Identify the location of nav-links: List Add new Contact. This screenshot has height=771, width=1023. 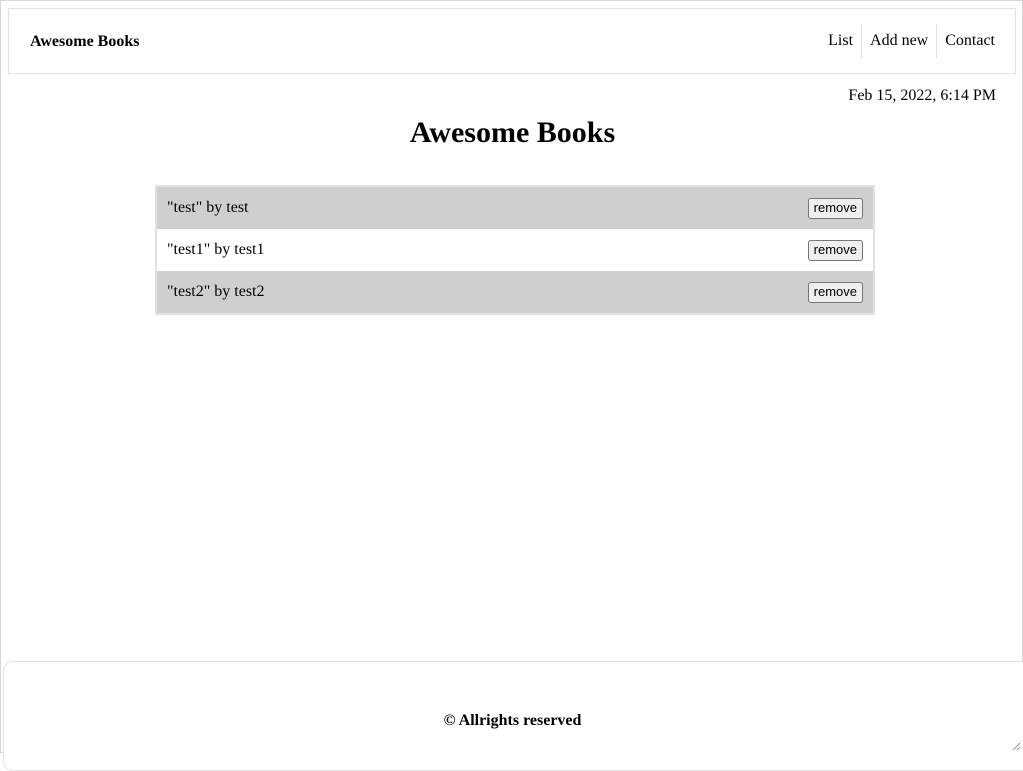
(911, 41).